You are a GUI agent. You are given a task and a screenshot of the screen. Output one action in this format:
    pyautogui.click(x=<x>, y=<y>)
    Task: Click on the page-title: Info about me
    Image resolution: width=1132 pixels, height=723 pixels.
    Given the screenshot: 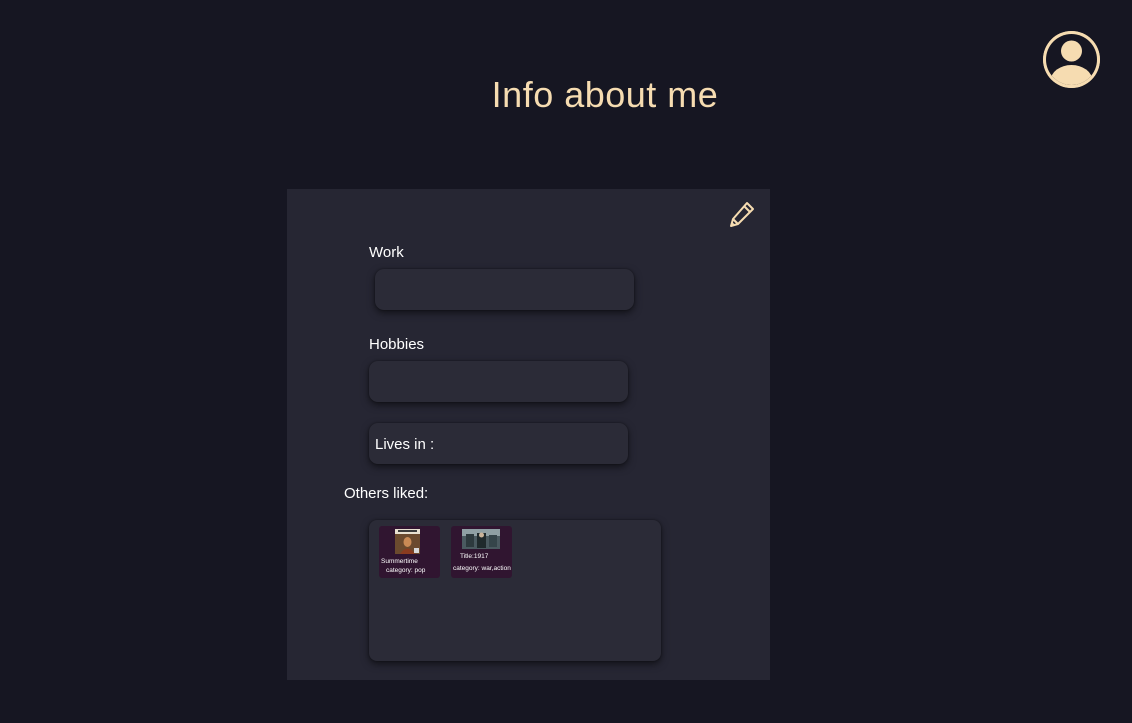 What is the action you would take?
    pyautogui.click(x=605, y=94)
    